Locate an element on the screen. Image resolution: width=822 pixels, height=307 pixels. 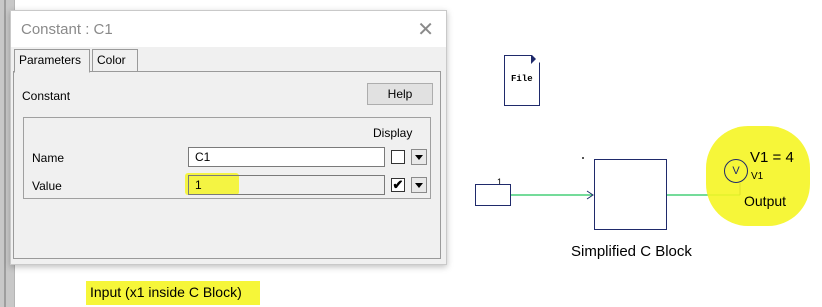
constant-heading: Constant is located at coordinates (46, 96).